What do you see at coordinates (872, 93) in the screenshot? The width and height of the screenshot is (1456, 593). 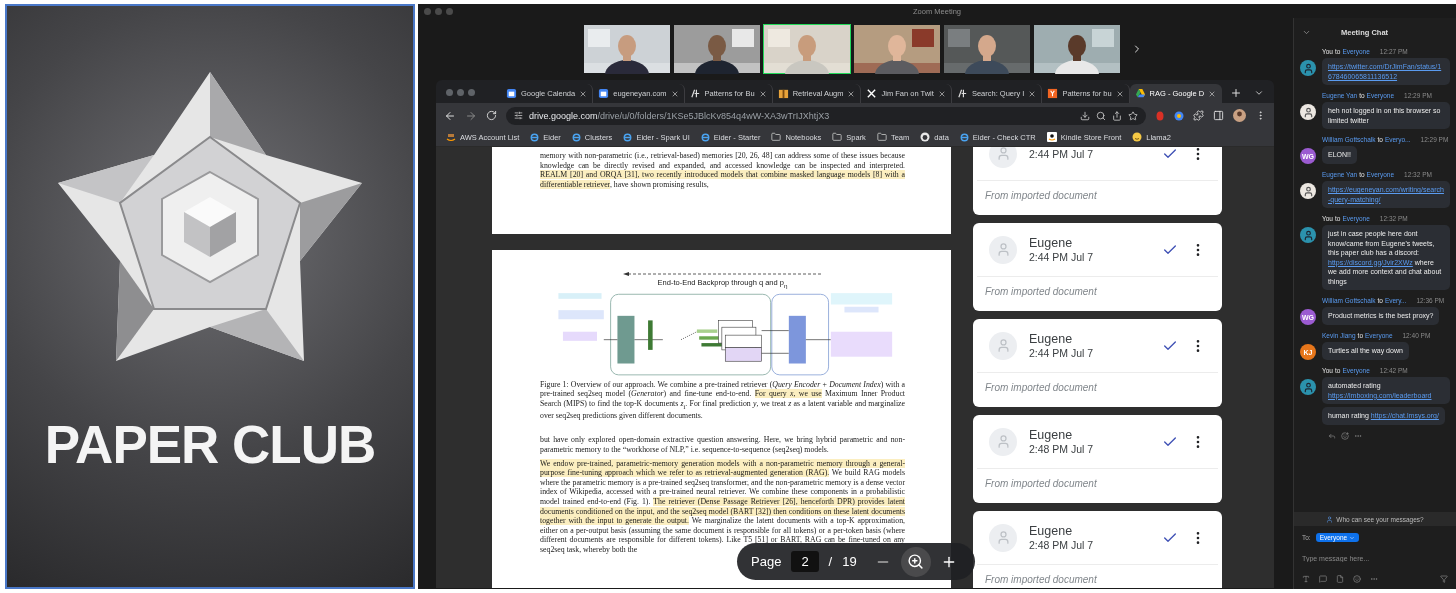 I see `x-logo-icon` at bounding box center [872, 93].